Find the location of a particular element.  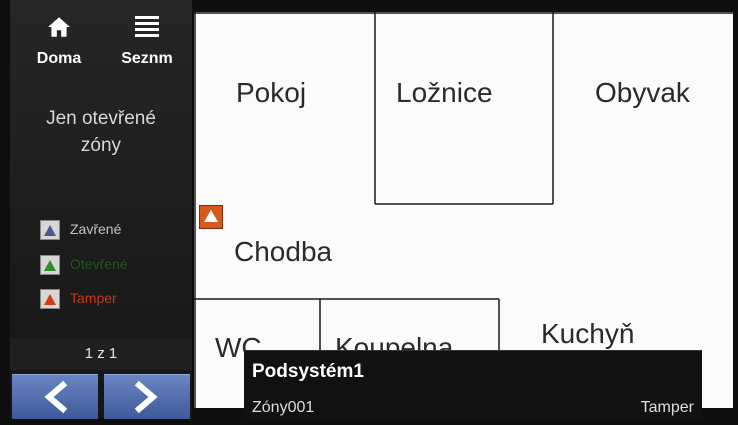

tamper-zone-marker is located at coordinates (211, 217).